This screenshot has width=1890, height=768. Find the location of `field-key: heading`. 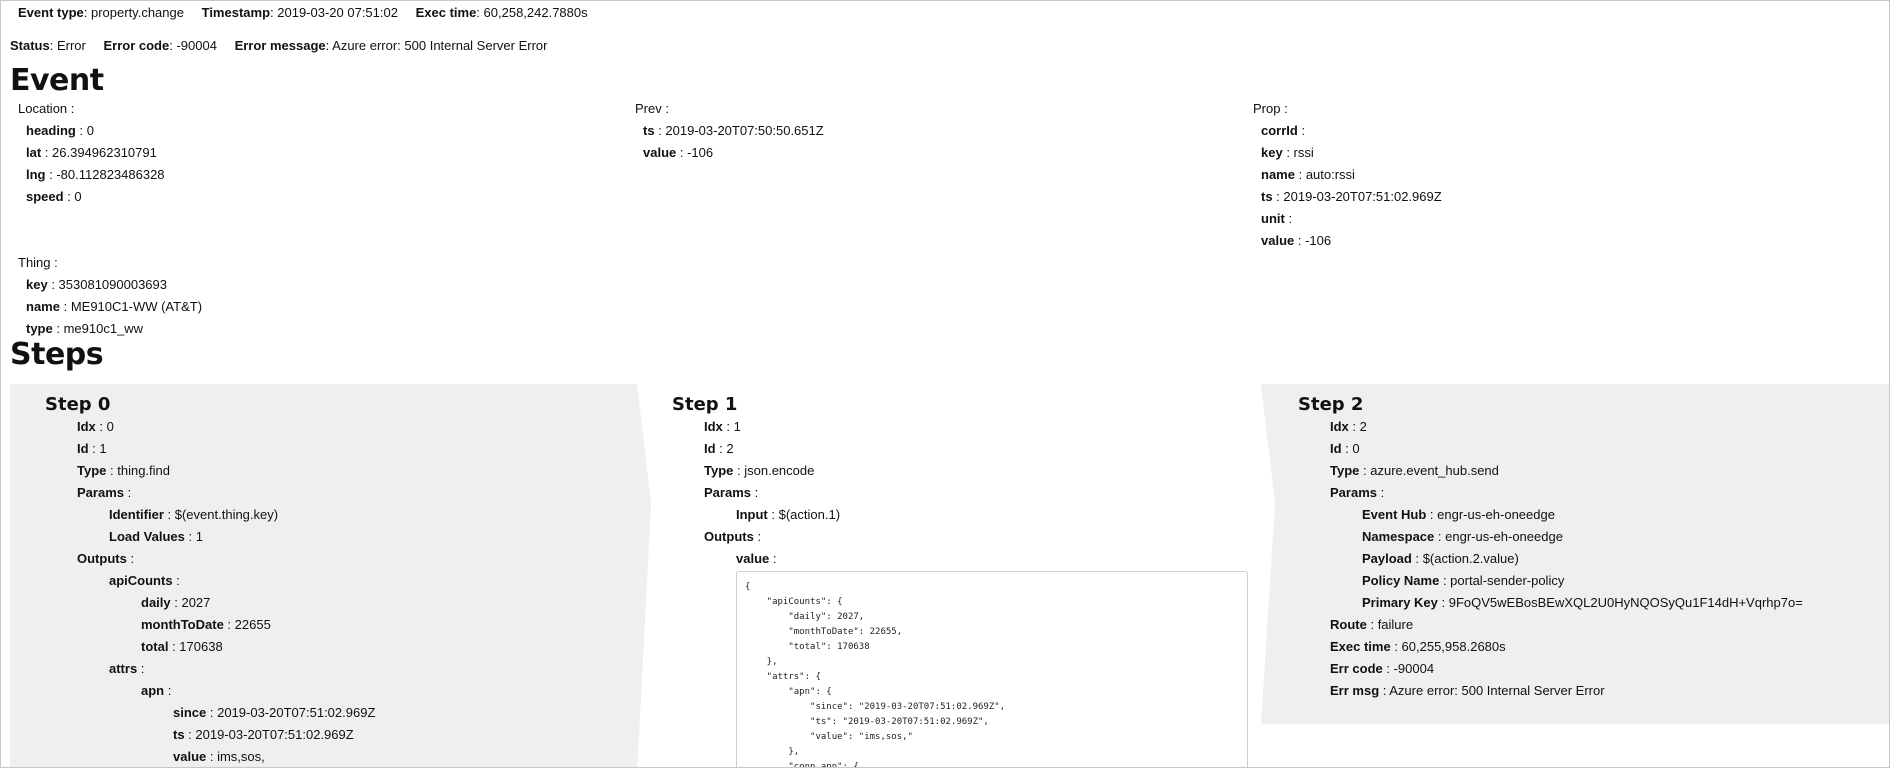

field-key: heading is located at coordinates (51, 130).